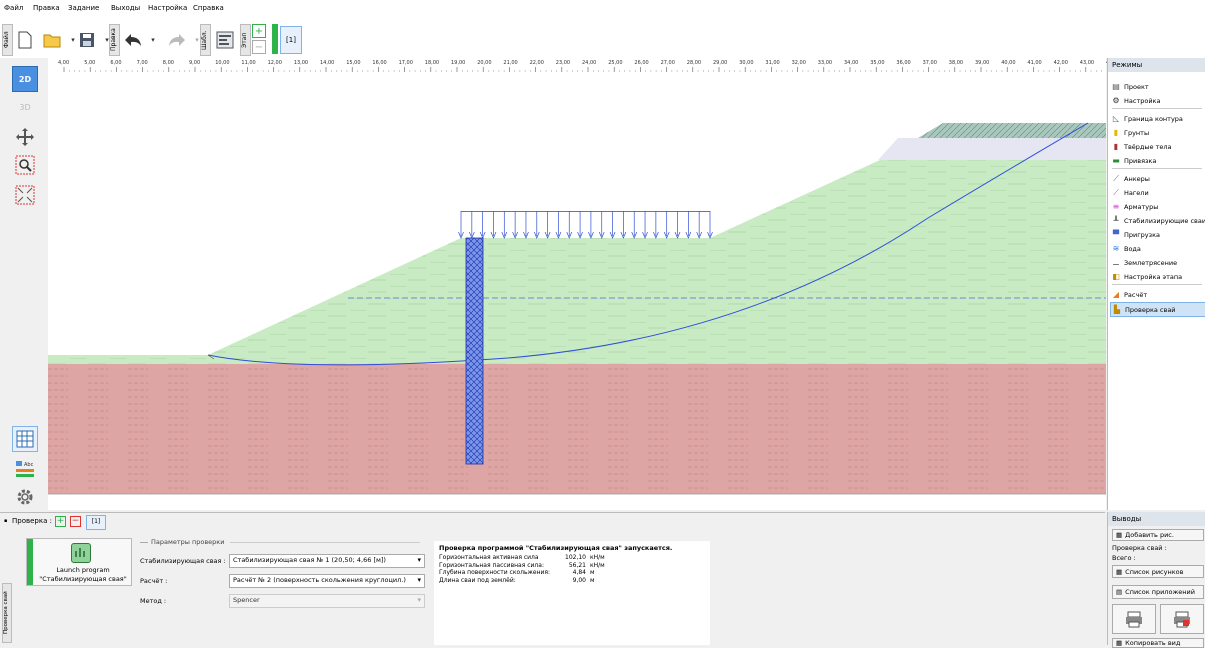 This screenshot has width=1205, height=648. I want to click on ruler-tick-label: 17,00, so click(405, 63).